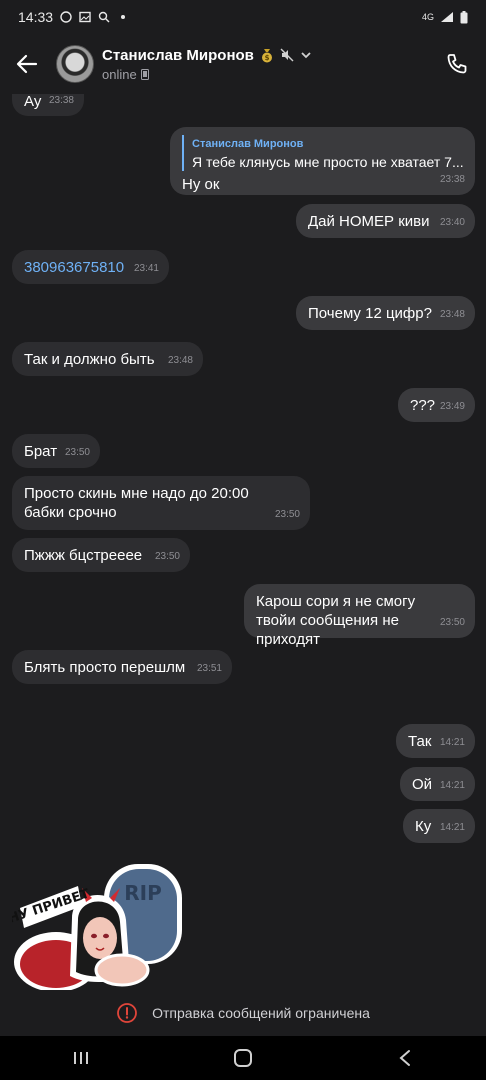  I want to click on message-outgoing: Дай НОМЕР киви 23:40, so click(385, 221).